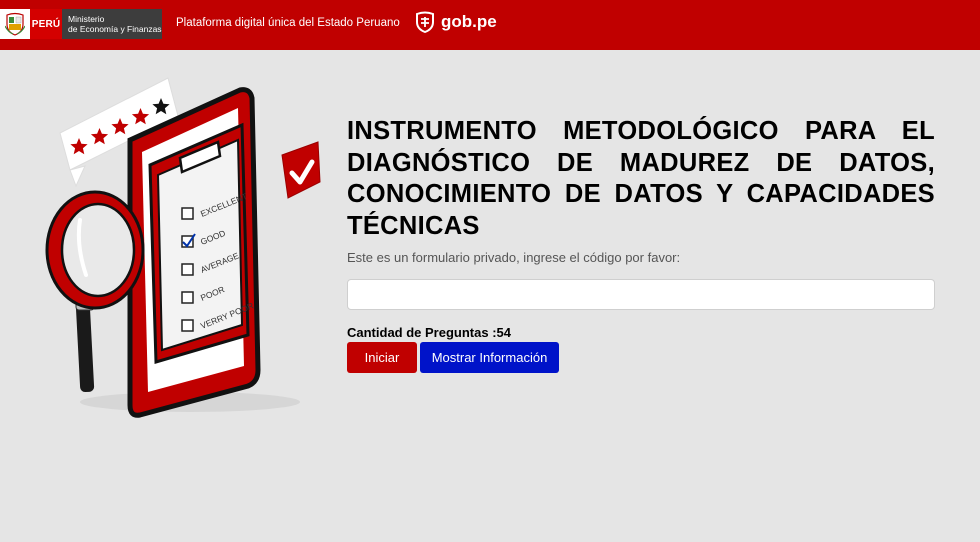 The width and height of the screenshot is (980, 542). I want to click on start-button: Iniciar, so click(382, 357).